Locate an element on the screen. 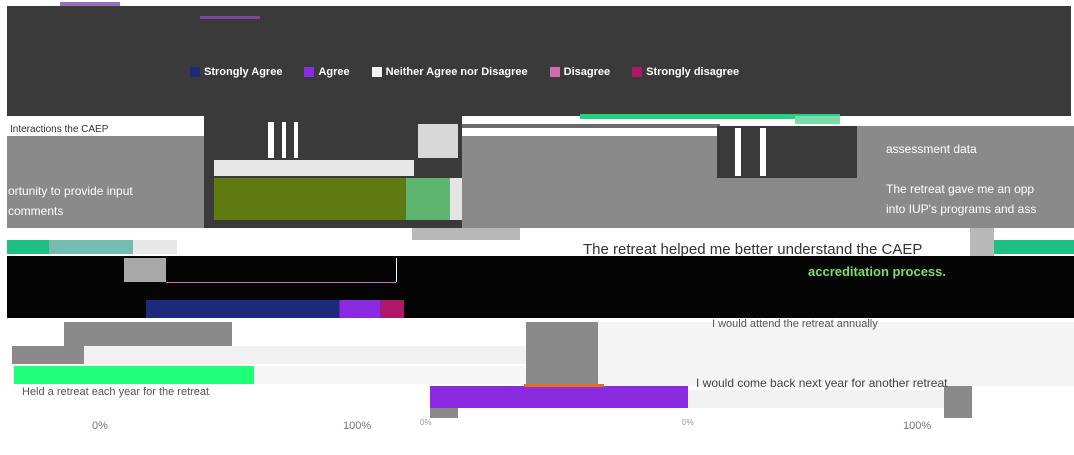  light-bar-left is located at coordinates (155, 247).